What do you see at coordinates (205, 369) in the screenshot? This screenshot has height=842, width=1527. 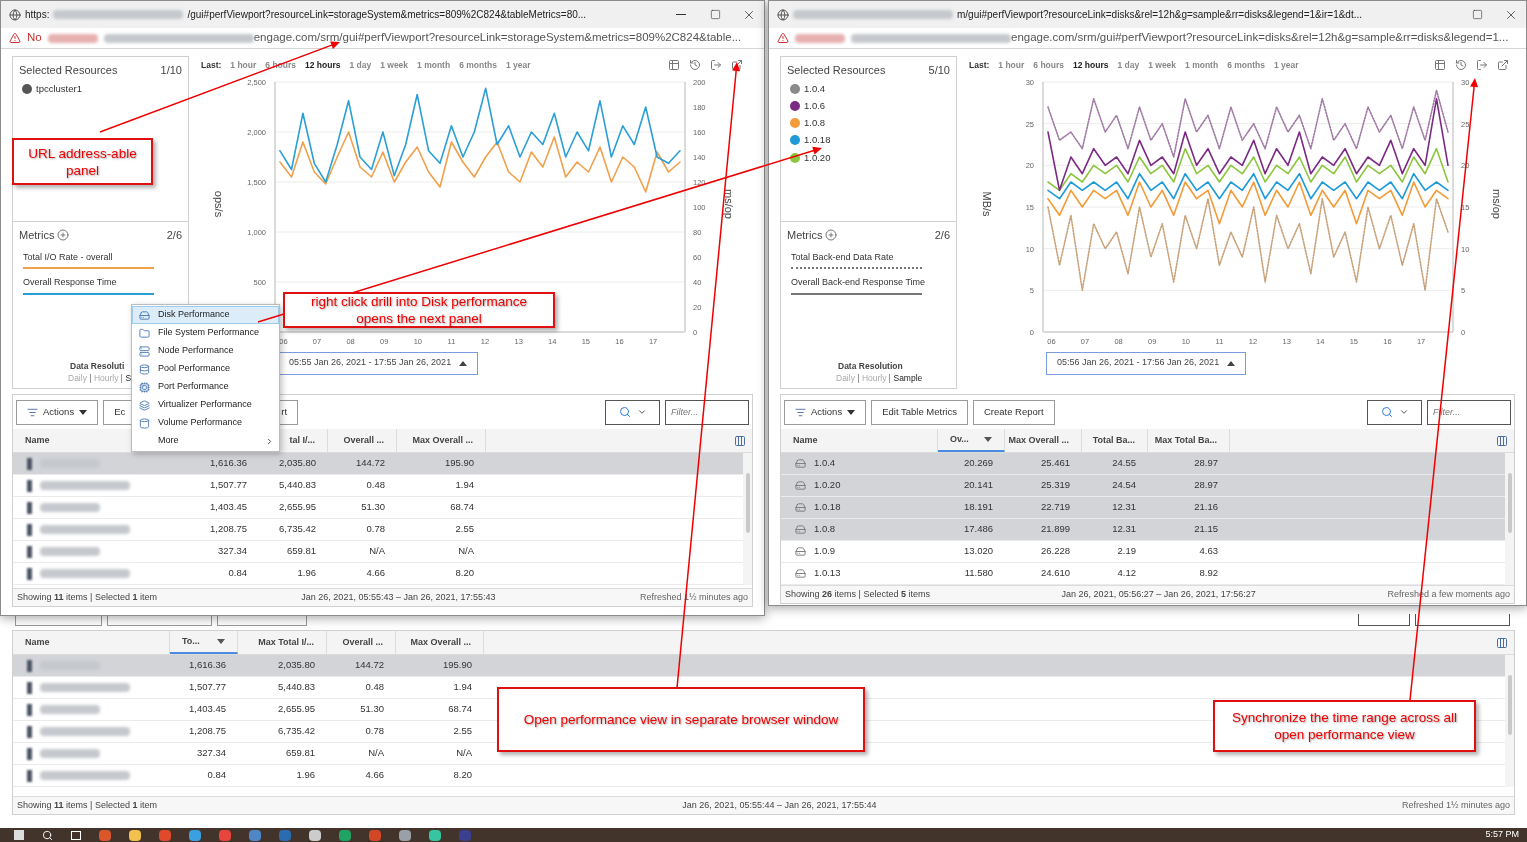 I see `menu-item: Pool Performance` at bounding box center [205, 369].